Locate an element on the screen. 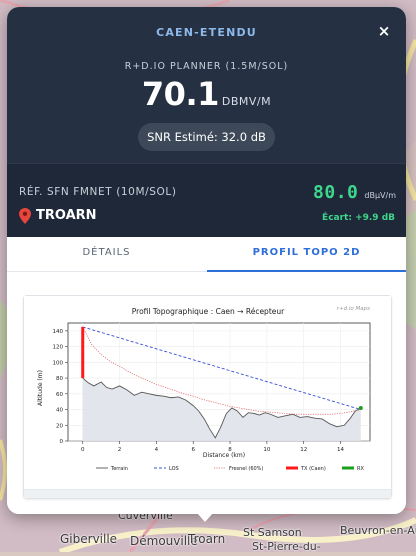  reference-value: 80.0 is located at coordinates (336, 192).